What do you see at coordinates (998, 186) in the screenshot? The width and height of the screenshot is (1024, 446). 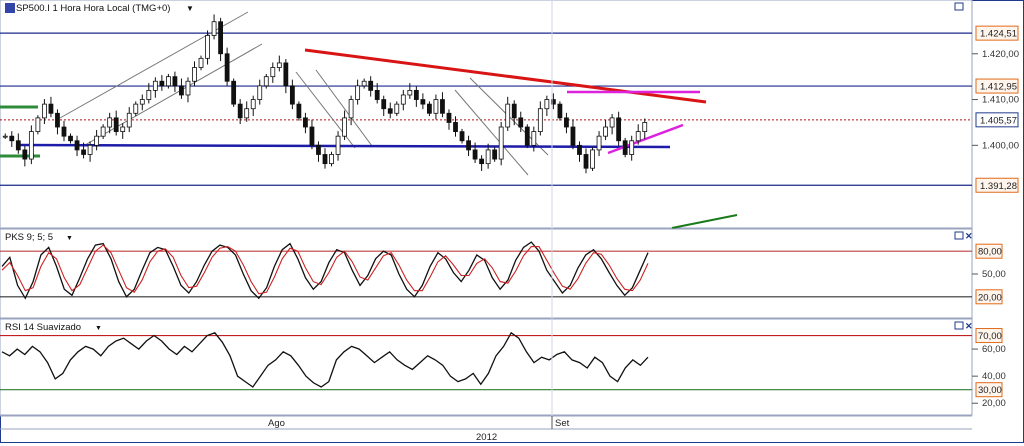 I see `price-level-label: 1.391,28` at bounding box center [998, 186].